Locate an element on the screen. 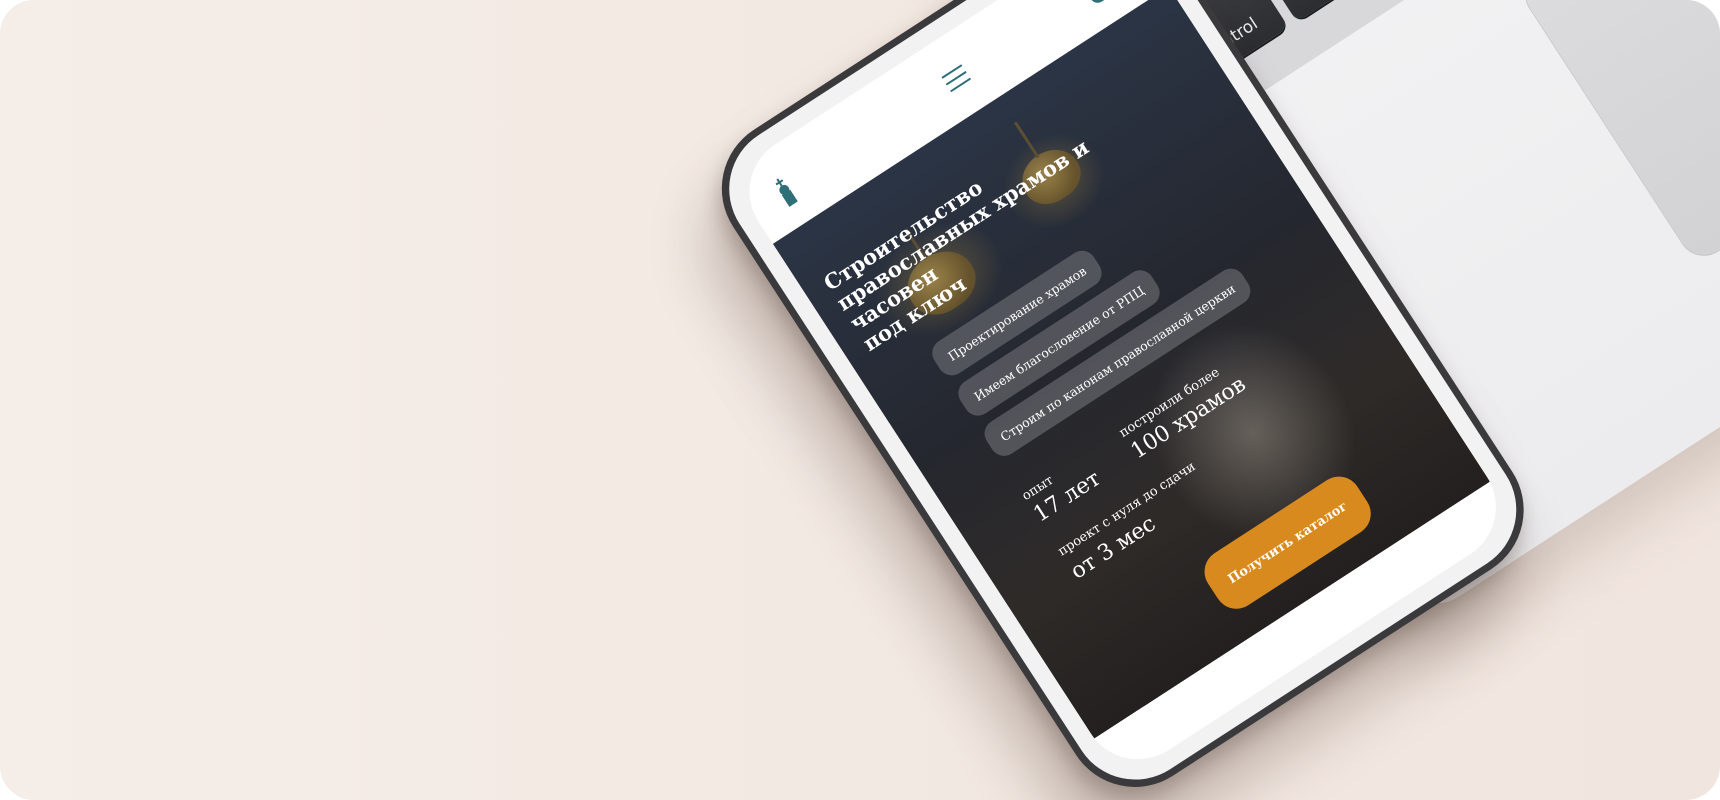  telegram-icon is located at coordinates (1099, 3).